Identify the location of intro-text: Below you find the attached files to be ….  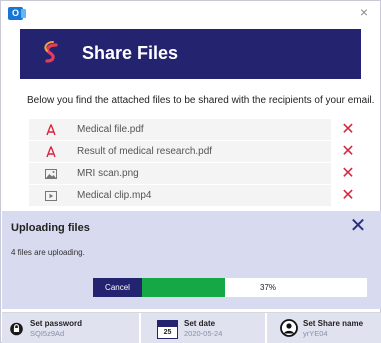
(201, 100).